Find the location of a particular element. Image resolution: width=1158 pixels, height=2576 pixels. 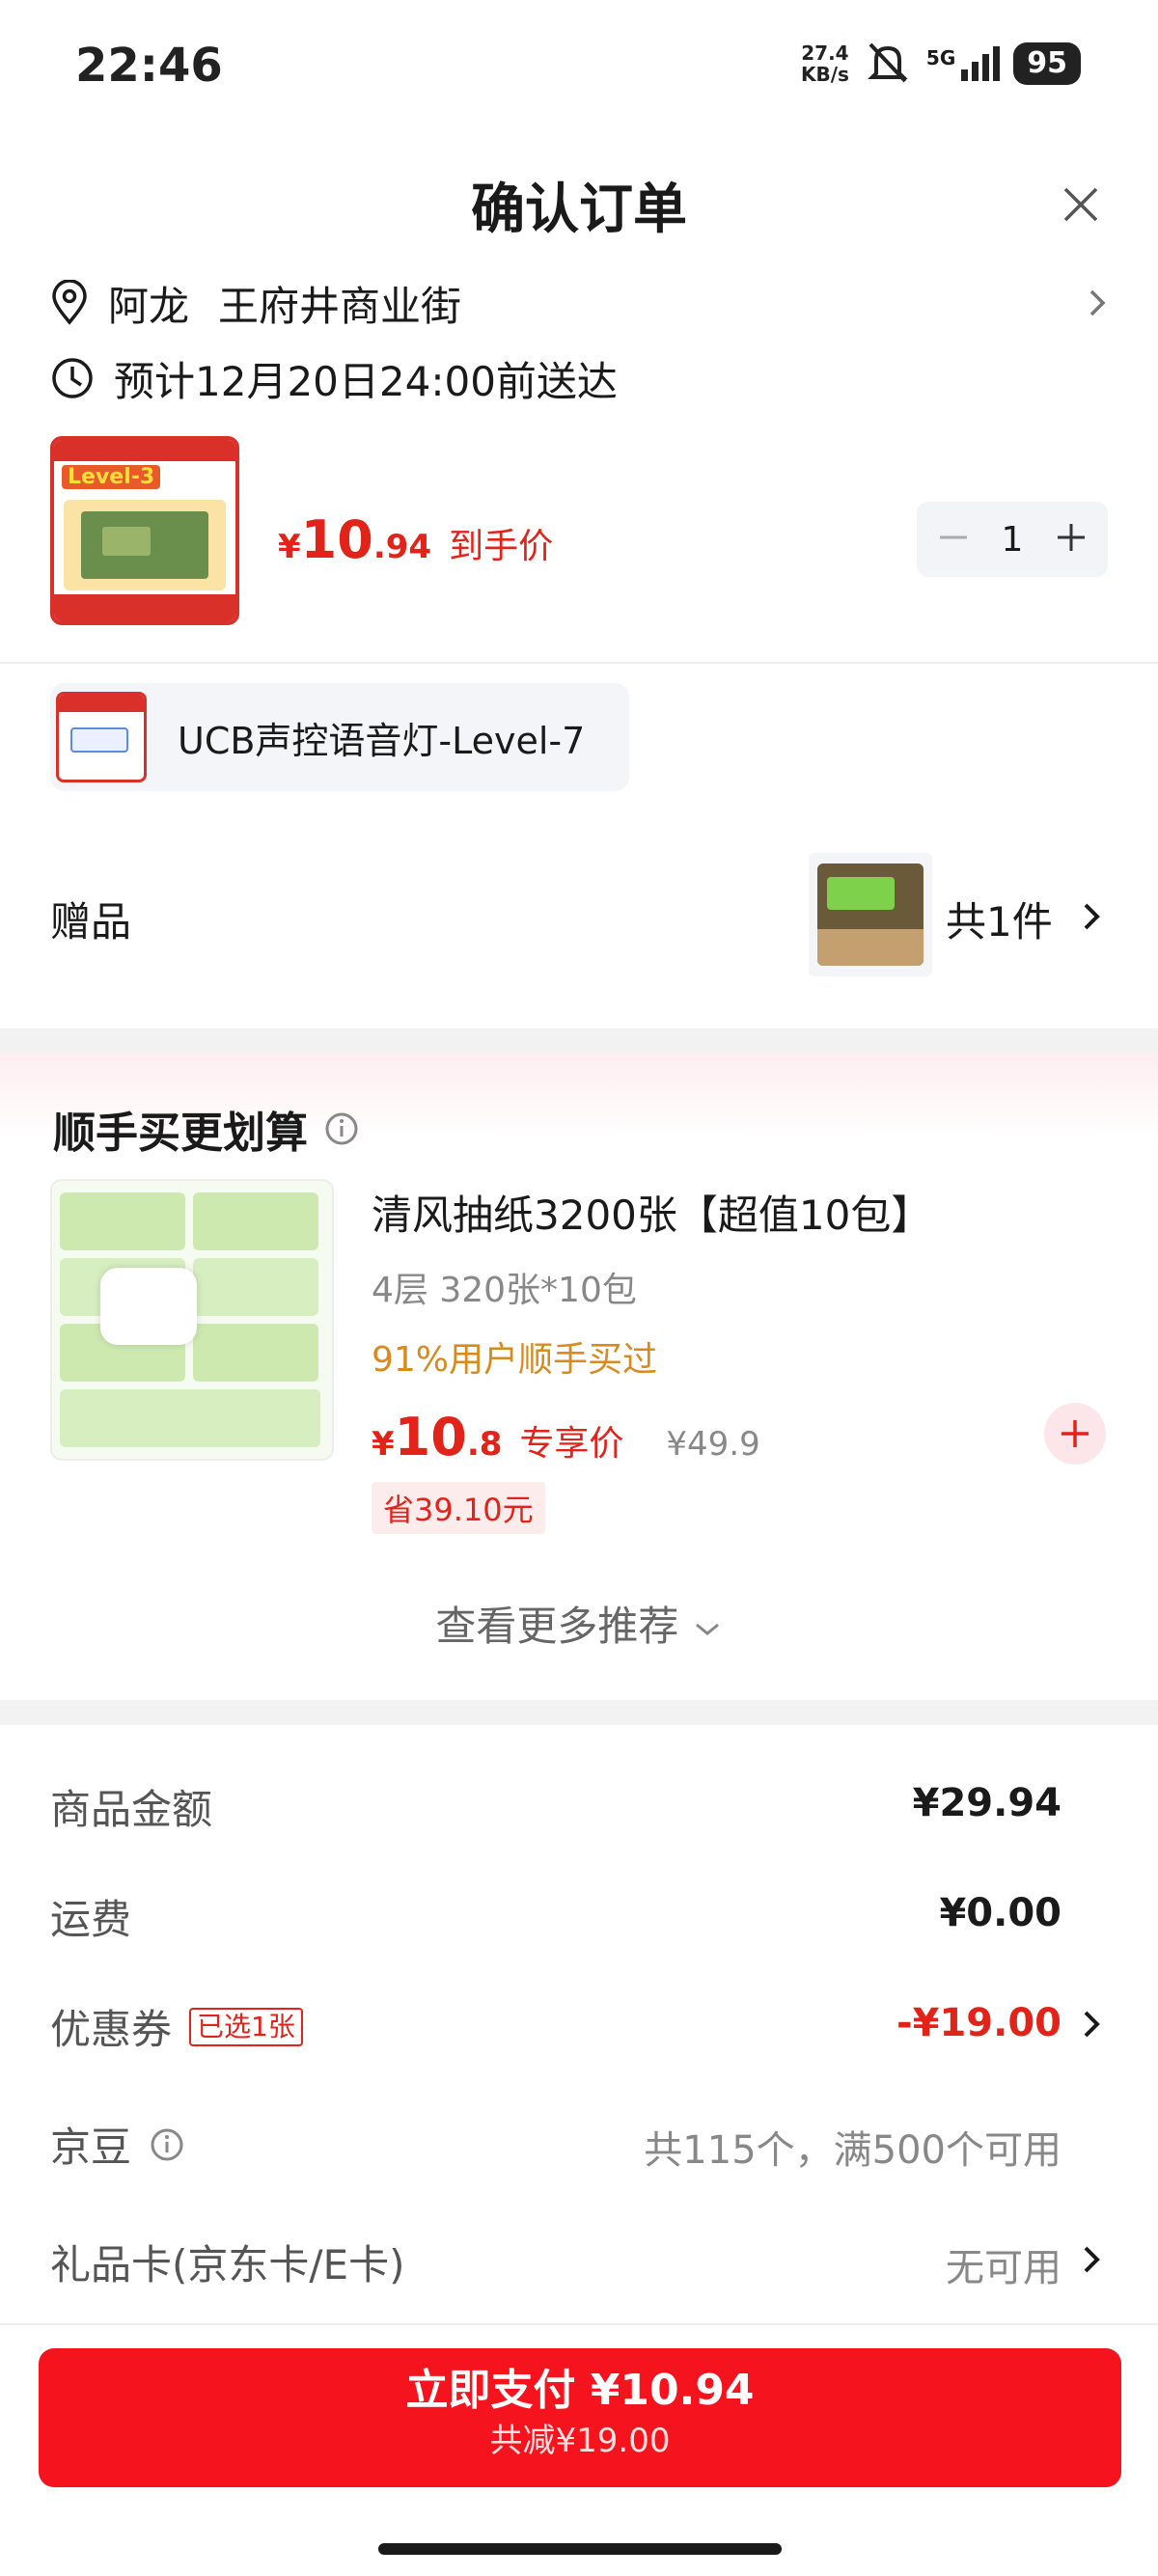

status-bar: 22:46 27.4 KB/s 5G 95 is located at coordinates (579, 65).